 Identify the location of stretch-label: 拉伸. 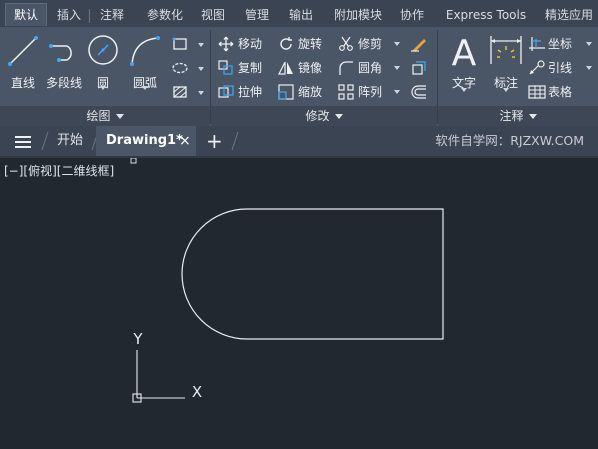
(250, 92).